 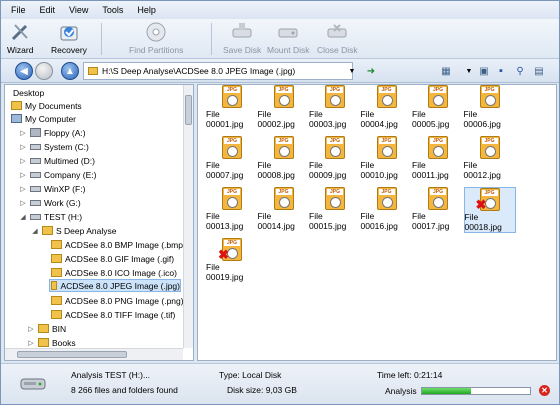 I want to click on file-item: JPG File 00008.jpg, so click(x=284, y=158).